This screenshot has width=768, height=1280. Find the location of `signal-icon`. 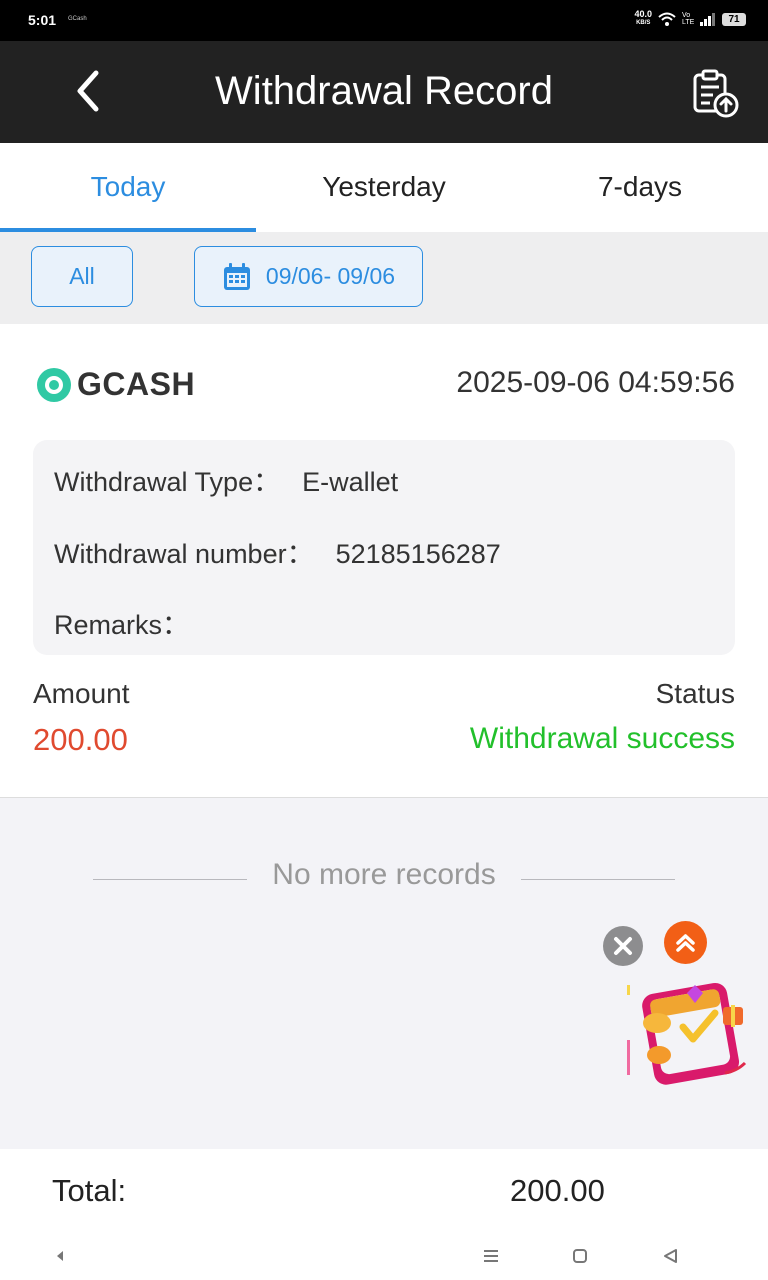

signal-icon is located at coordinates (707, 19).